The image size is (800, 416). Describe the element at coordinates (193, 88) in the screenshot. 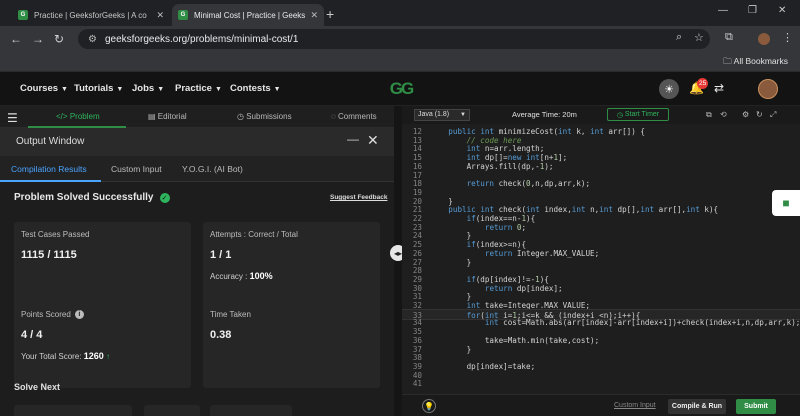

I see `menu-label: Practice` at that location.